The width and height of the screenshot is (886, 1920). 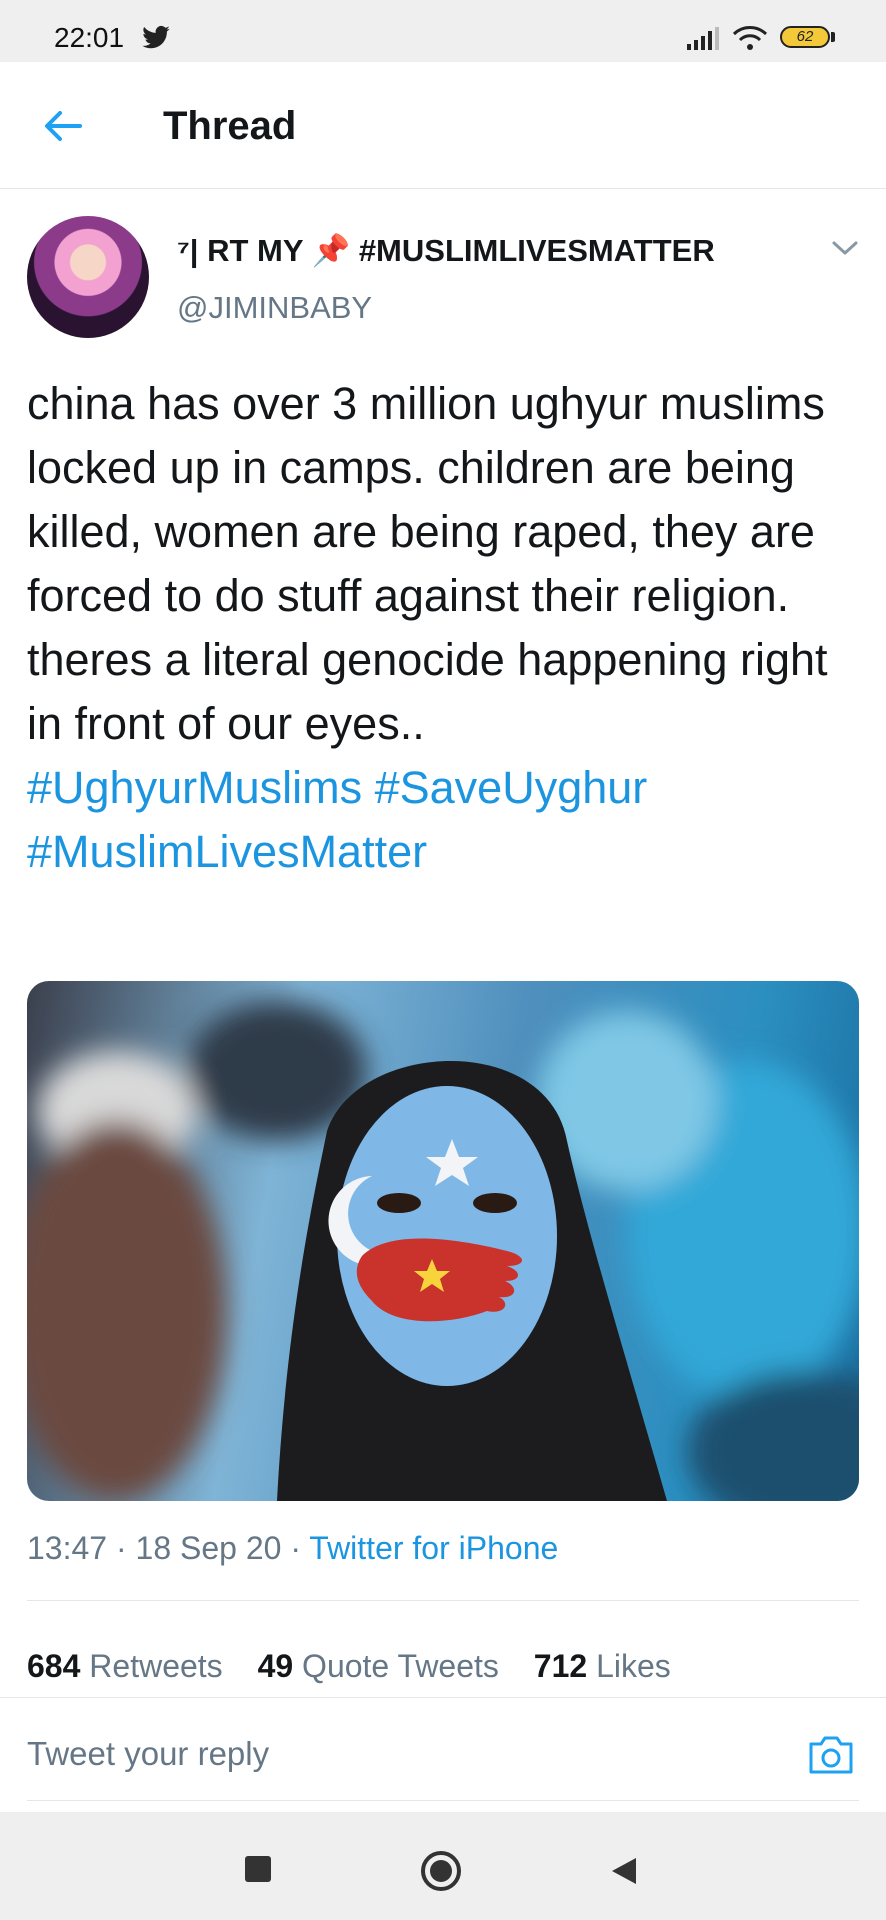 What do you see at coordinates (750, 38) in the screenshot?
I see `wifi-icon` at bounding box center [750, 38].